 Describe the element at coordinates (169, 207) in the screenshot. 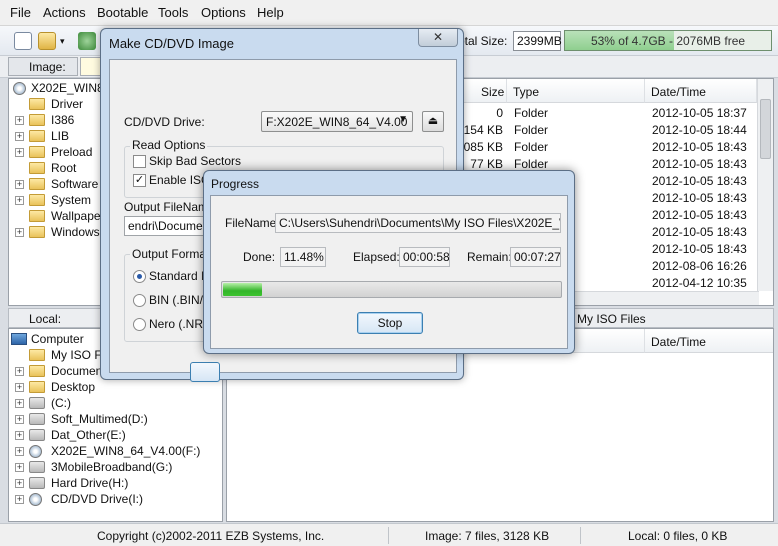

I see `output-filename-label: Output FileName` at that location.